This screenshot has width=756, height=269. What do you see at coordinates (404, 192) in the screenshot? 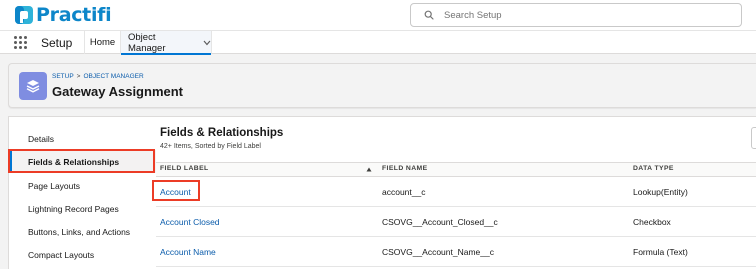
I see `field-name: account__c` at bounding box center [404, 192].